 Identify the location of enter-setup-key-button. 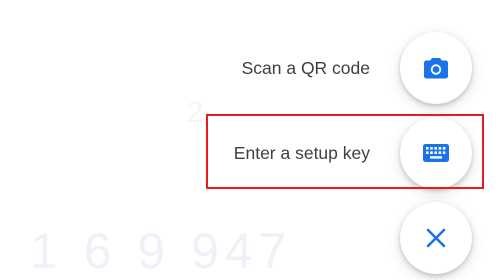
(436, 153).